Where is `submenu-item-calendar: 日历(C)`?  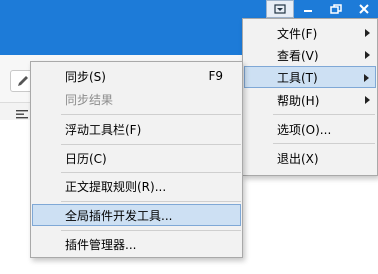 submenu-item-calendar: 日历(C) is located at coordinates (136, 158).